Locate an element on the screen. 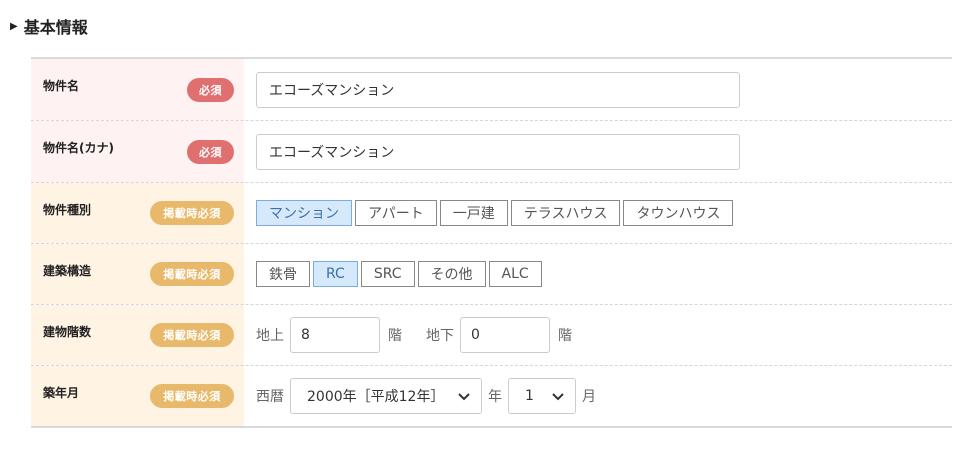  below-floor-unit: 階 is located at coordinates (565, 336).